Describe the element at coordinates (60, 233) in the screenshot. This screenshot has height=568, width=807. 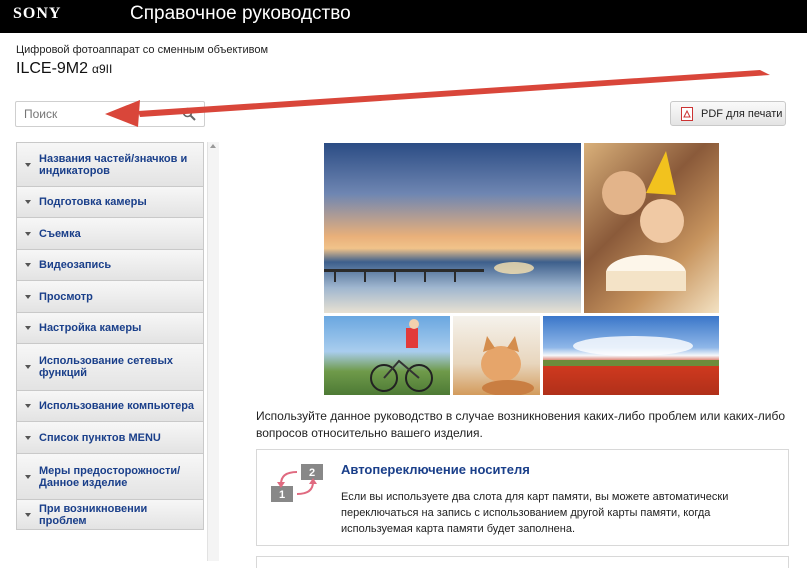
I see `sidebar-item-label: Съемка` at that location.